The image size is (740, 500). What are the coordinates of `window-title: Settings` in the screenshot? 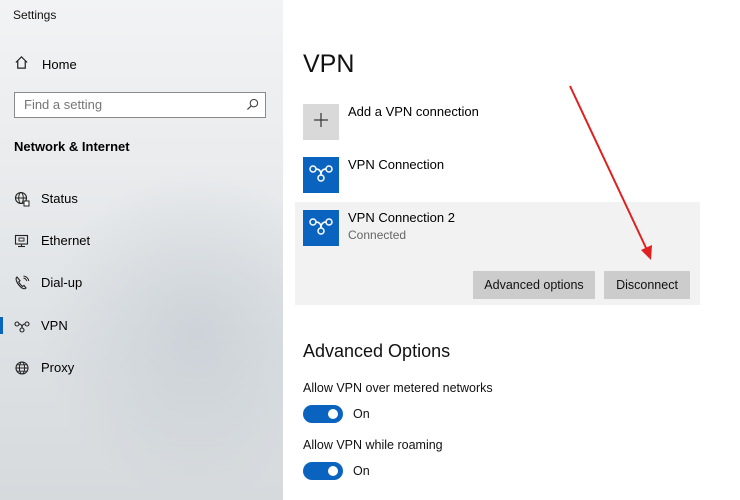 It's located at (35, 15).